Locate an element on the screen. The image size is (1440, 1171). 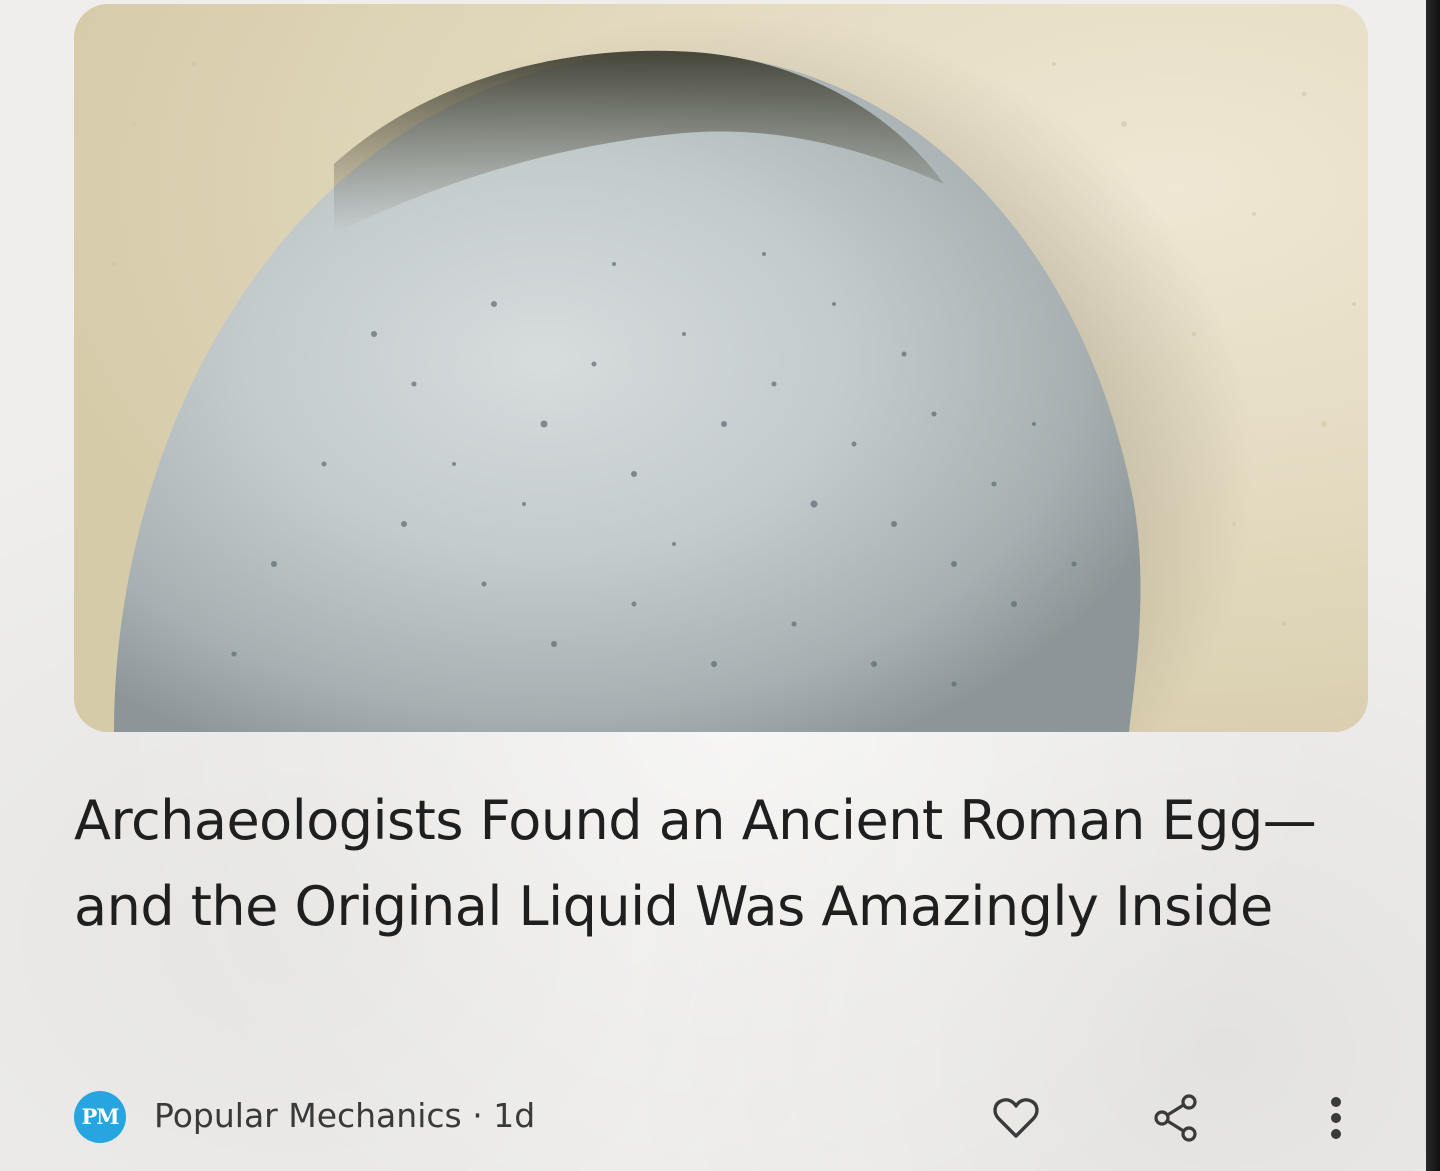
more-vert-icon is located at coordinates (1336, 1118).